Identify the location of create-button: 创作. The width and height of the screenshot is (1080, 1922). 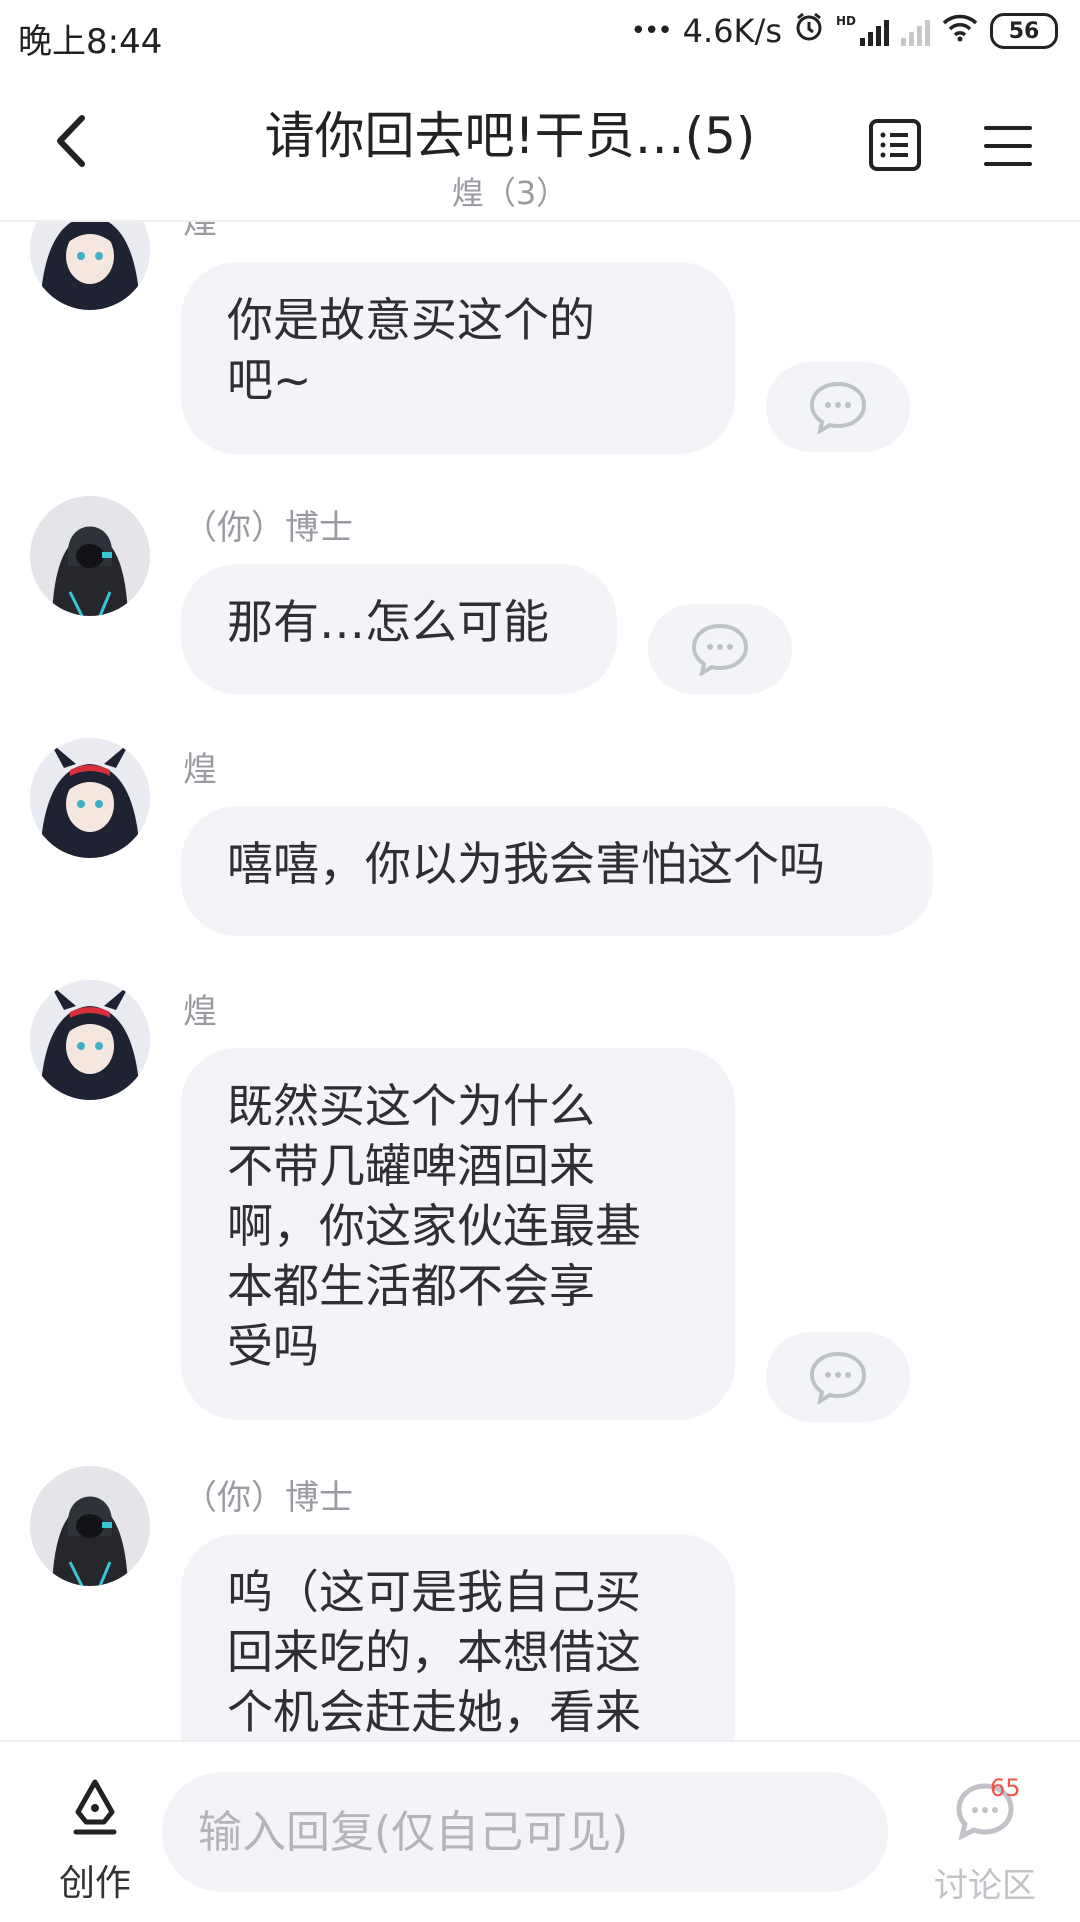
(95, 1836).